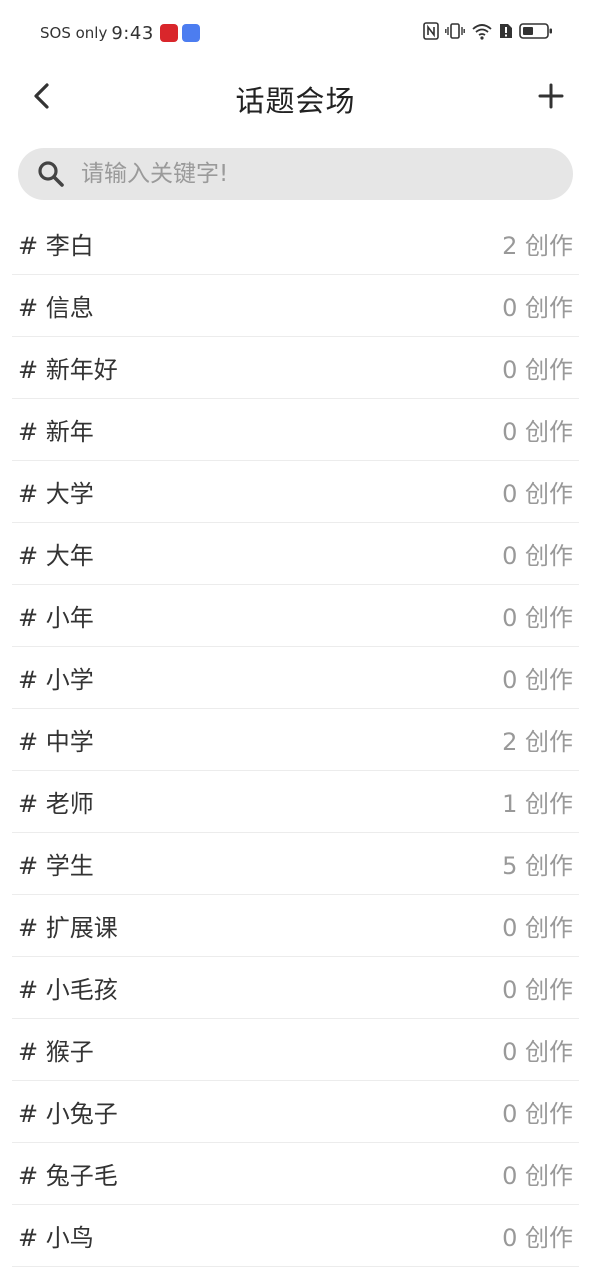 This screenshot has height=1280, width=591. Describe the element at coordinates (295, 33) in the screenshot. I see `status-bar: SOS only 9:43` at that location.